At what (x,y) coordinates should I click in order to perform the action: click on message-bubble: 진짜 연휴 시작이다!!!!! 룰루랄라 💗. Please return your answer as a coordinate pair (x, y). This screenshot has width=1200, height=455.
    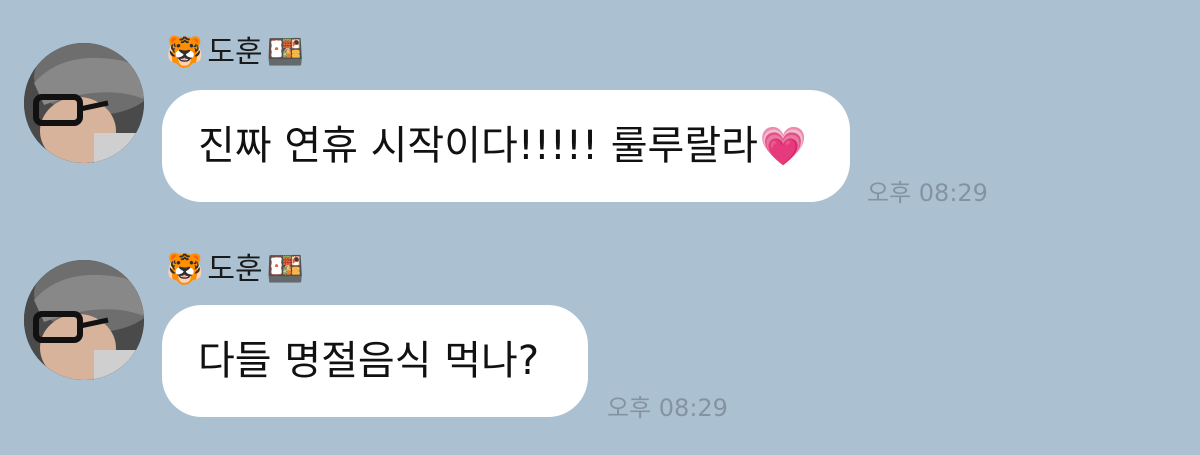
    Looking at the image, I should click on (506, 146).